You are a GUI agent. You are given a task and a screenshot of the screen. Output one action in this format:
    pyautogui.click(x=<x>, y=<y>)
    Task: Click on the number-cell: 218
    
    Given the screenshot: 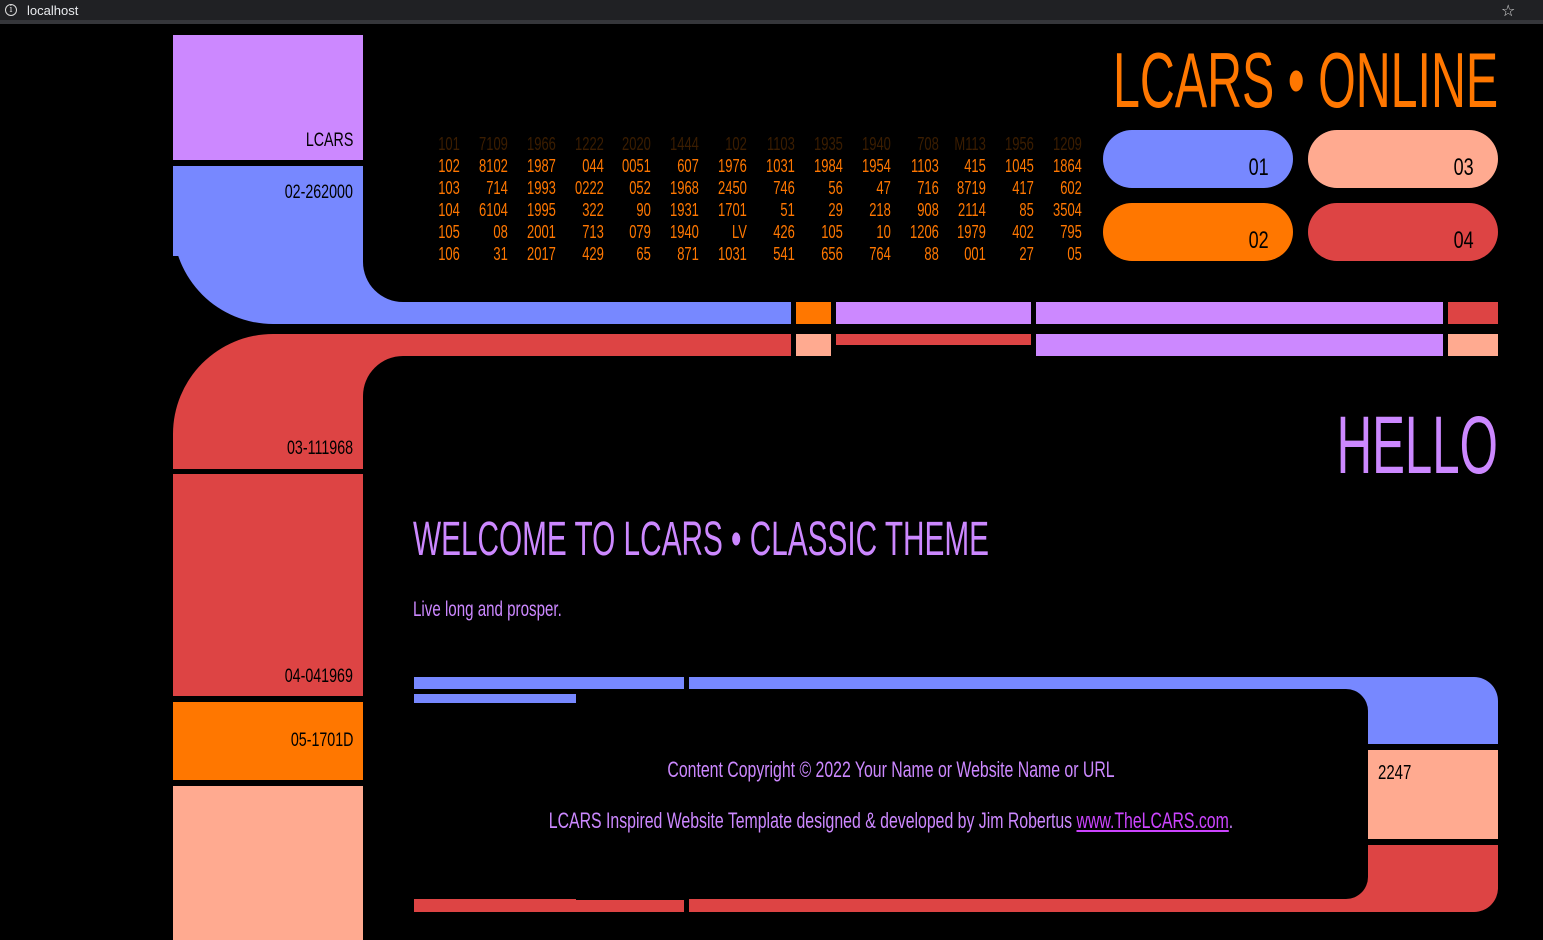 What is the action you would take?
    pyautogui.click(x=879, y=210)
    